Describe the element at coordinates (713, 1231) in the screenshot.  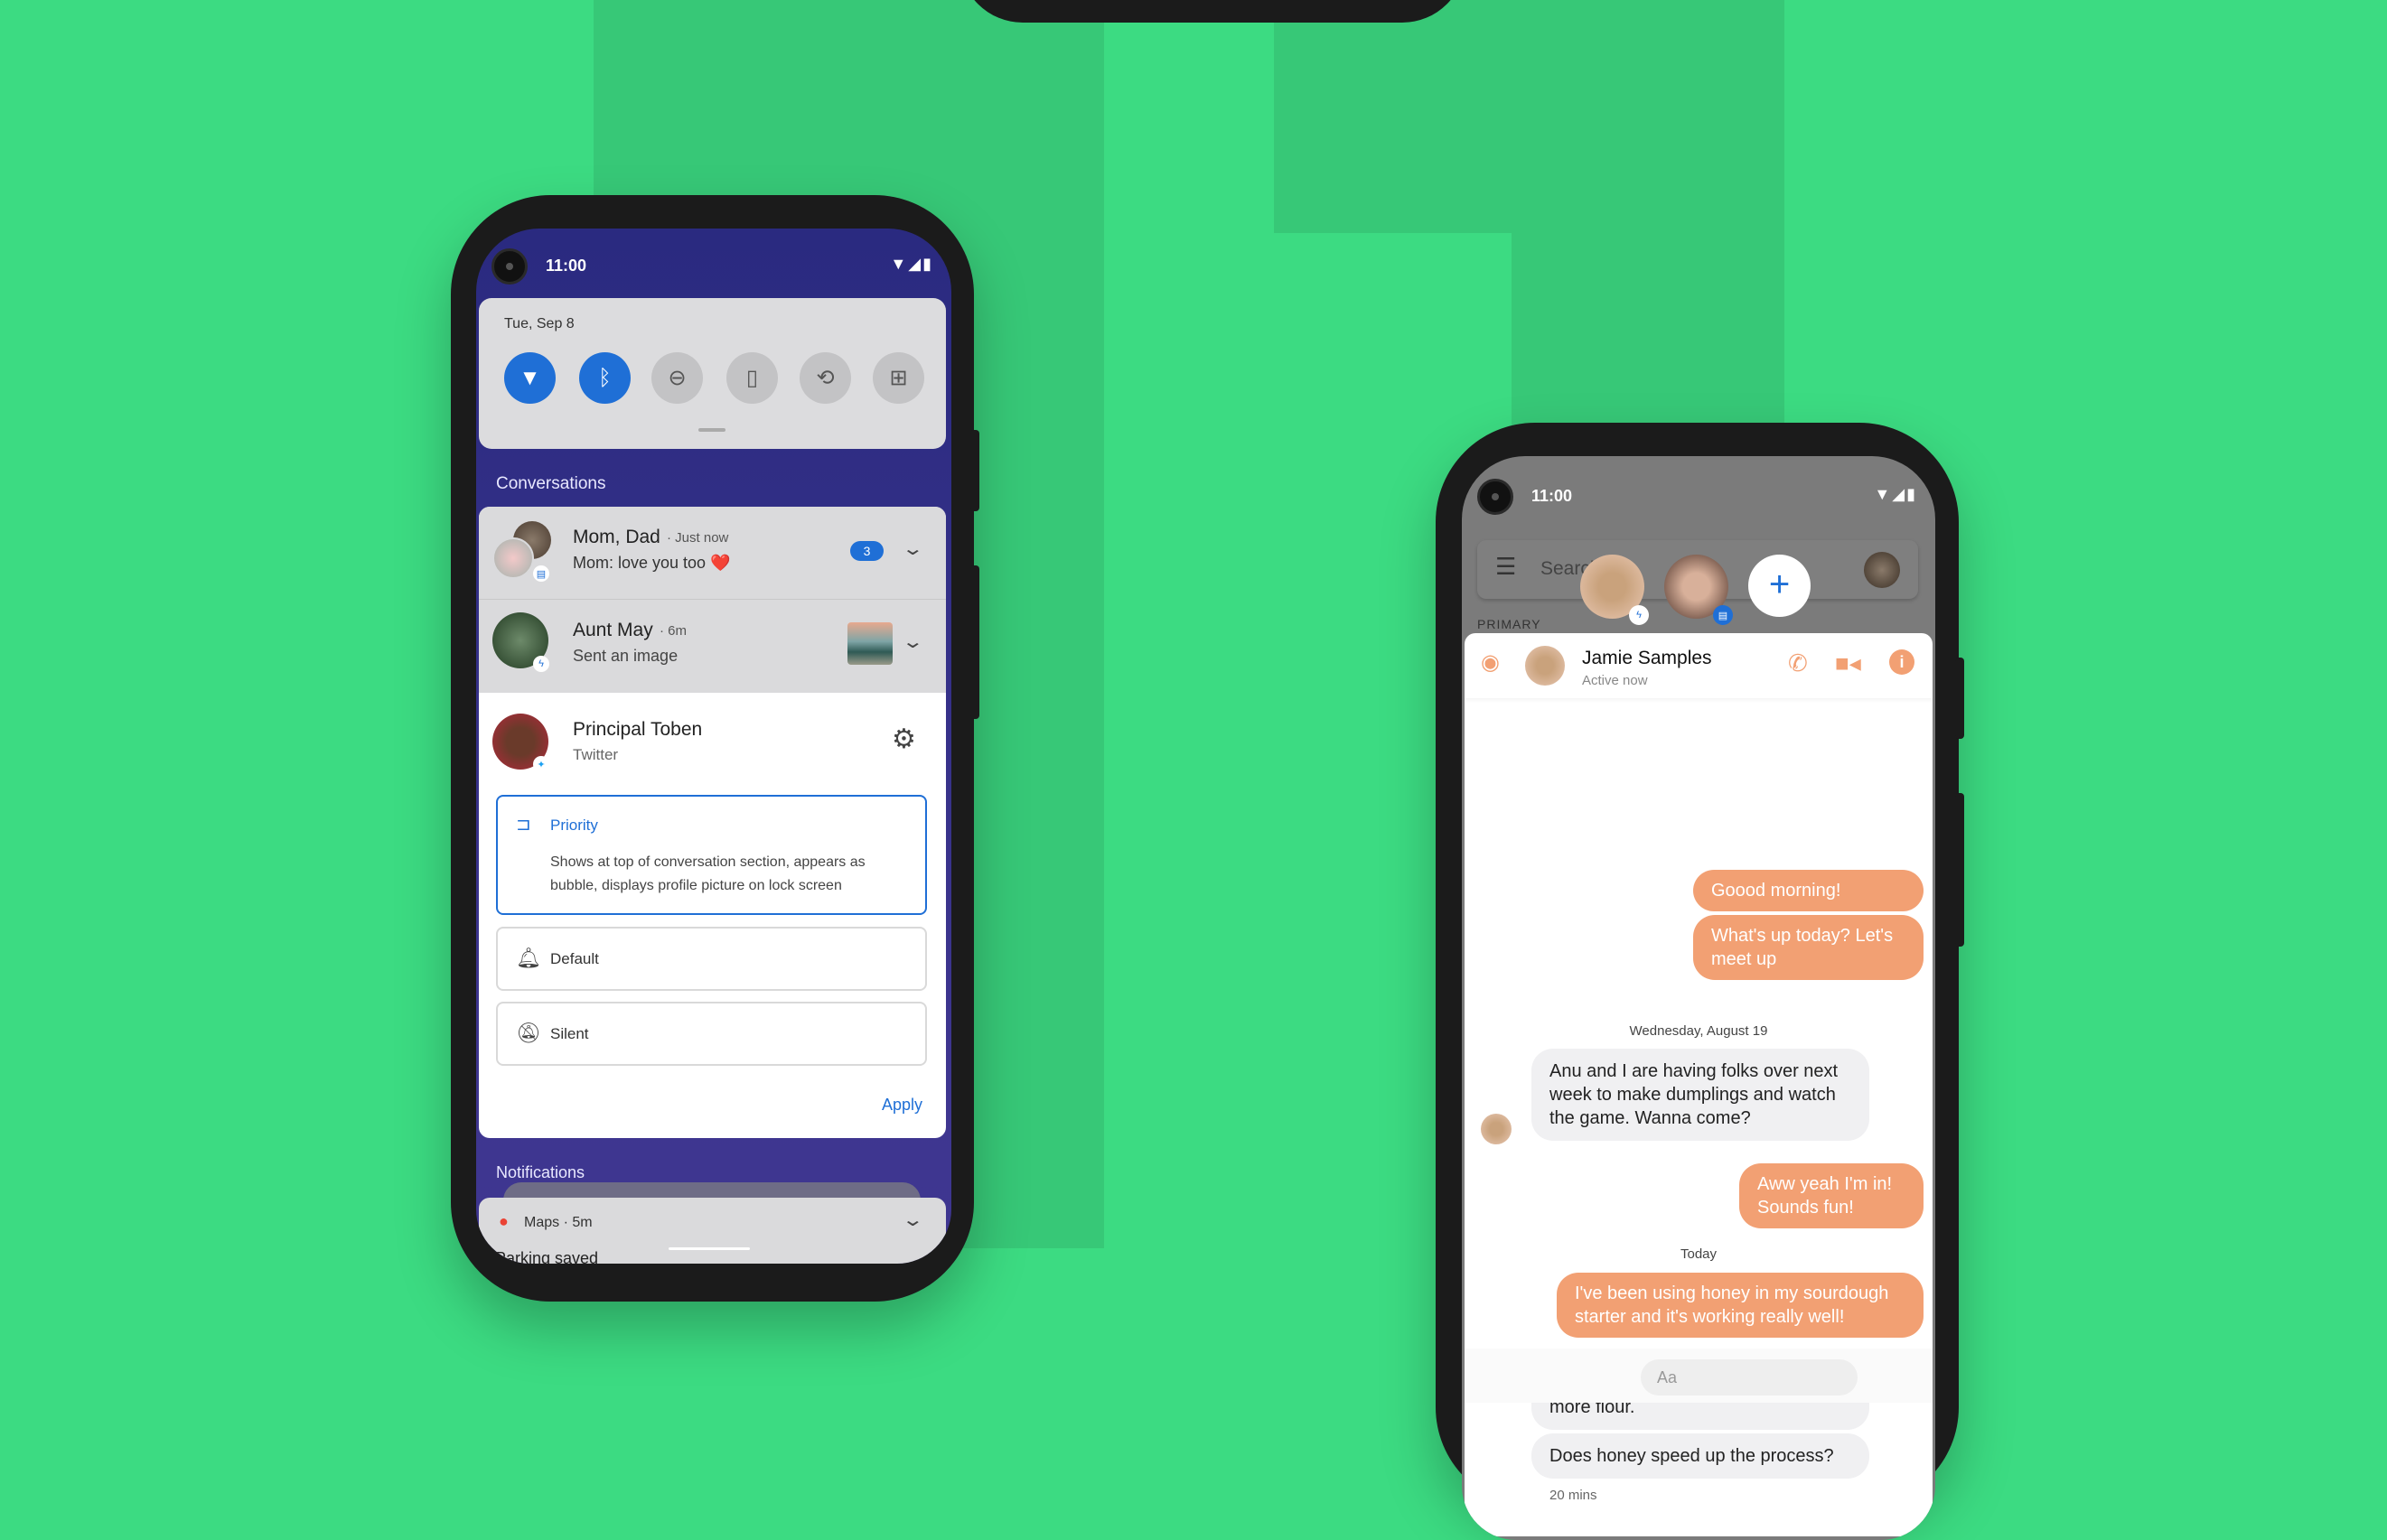
I see `maps-notification: ● Maps · 5m ⌄ Parking saved` at that location.